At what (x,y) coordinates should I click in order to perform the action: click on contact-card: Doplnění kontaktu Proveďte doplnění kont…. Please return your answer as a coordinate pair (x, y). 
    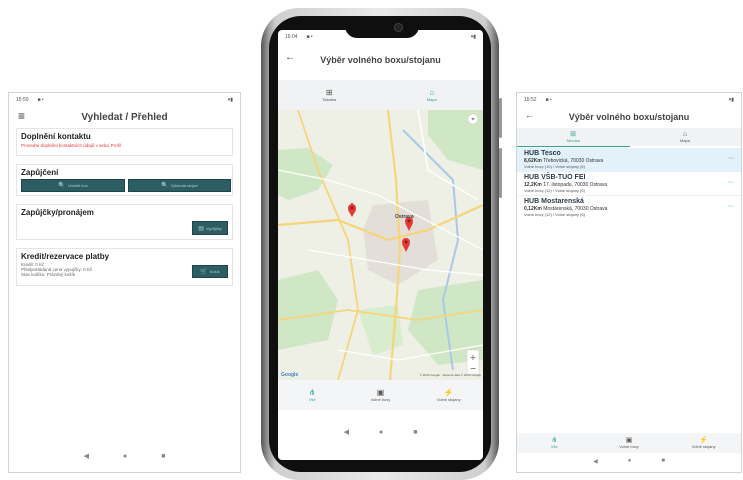
    Looking at the image, I should click on (124, 142).